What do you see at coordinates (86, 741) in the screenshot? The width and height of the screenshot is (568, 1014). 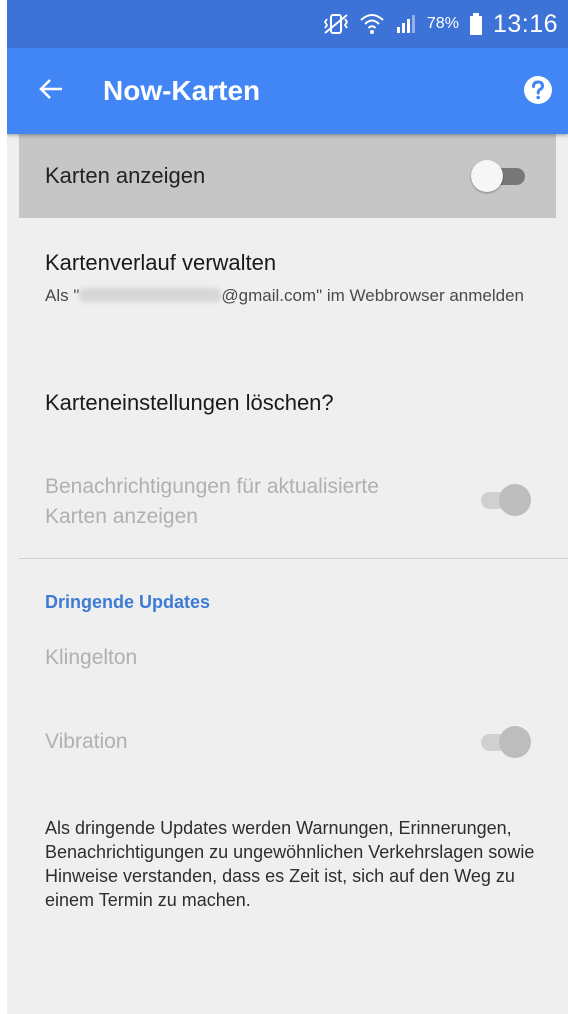 I see `vibration-label: Vibration` at bounding box center [86, 741].